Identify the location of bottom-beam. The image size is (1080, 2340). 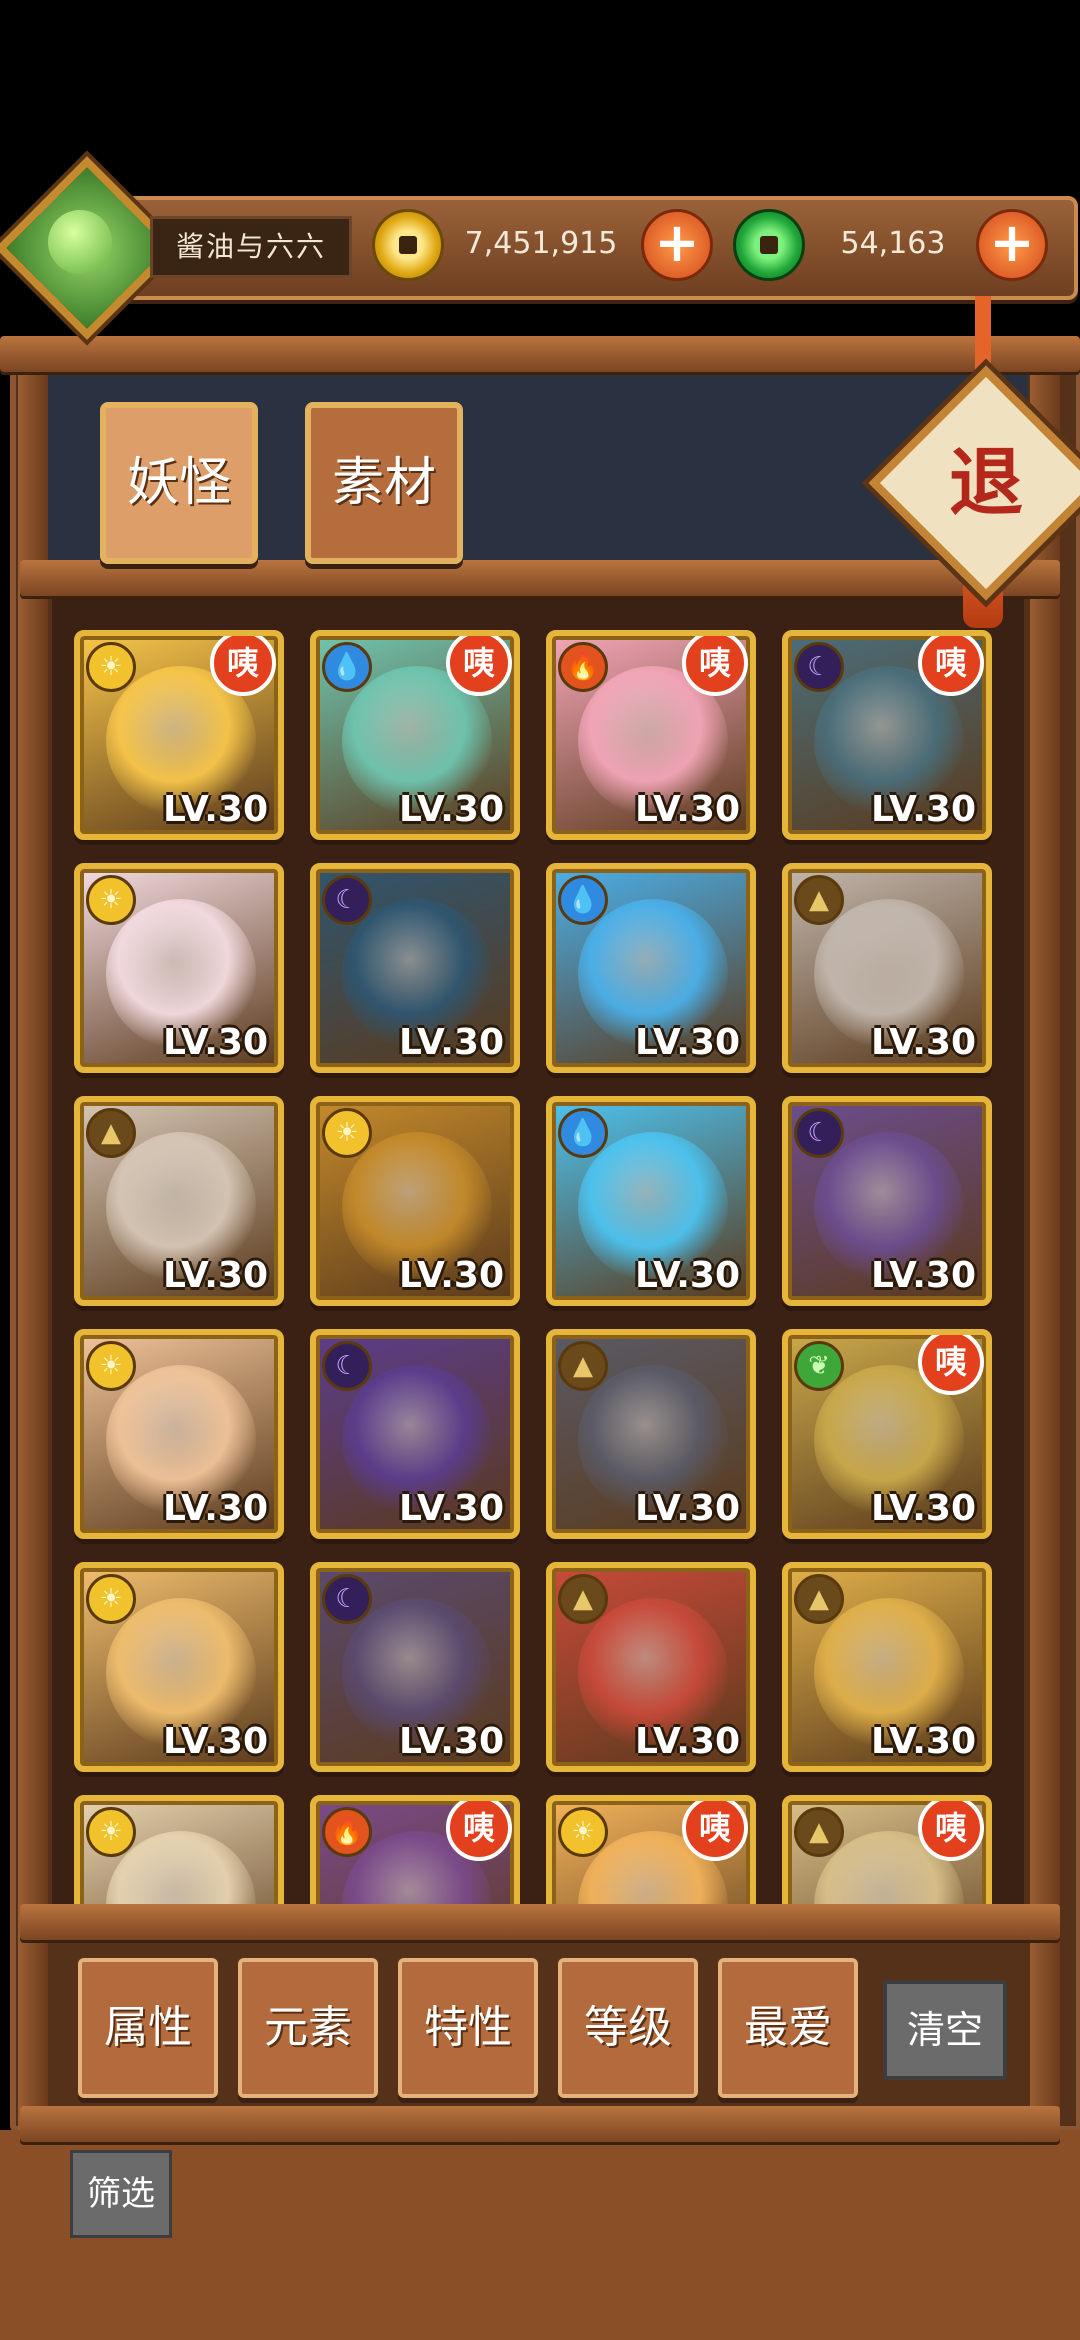
(540, 1922).